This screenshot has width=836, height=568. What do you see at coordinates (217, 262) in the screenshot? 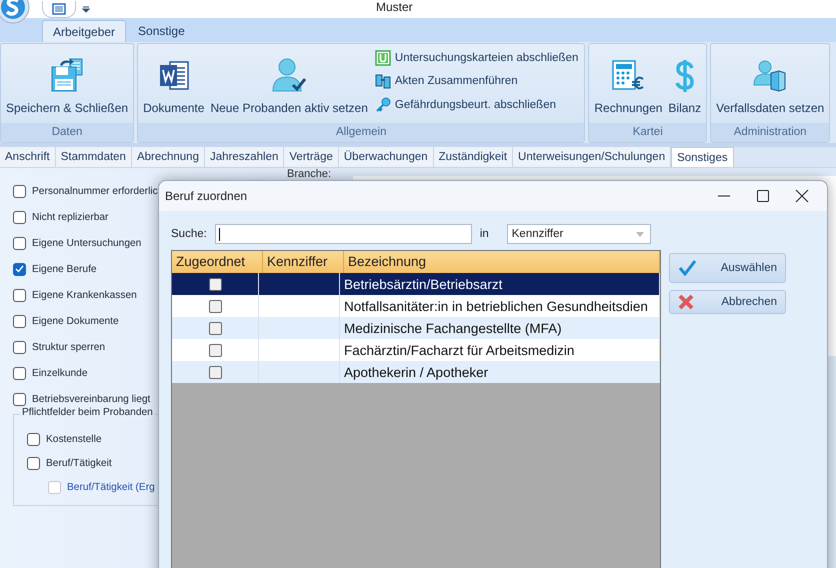
I see `column-header: Zugeordnet` at bounding box center [217, 262].